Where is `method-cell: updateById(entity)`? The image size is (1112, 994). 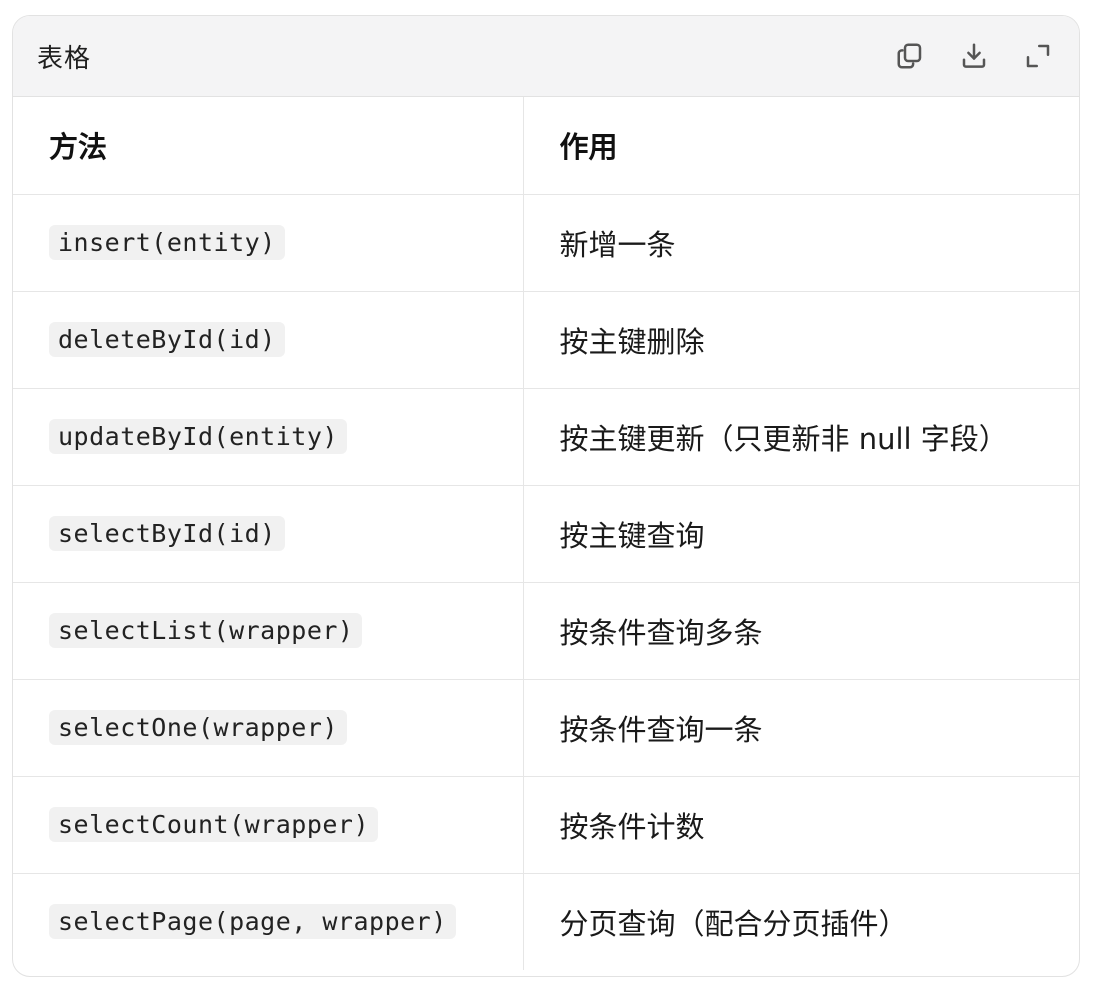 method-cell: updateById(entity) is located at coordinates (268, 437).